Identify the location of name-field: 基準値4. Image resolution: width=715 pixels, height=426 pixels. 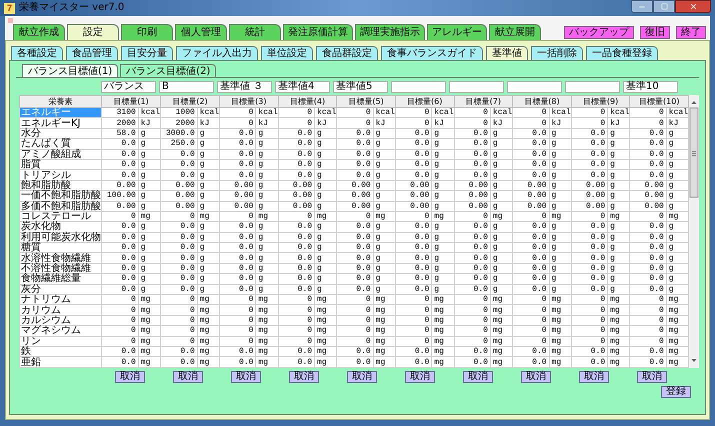
(302, 87).